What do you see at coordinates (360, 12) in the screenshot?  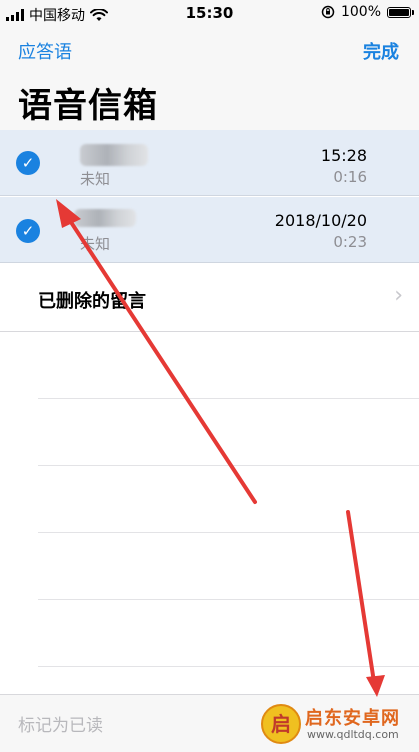 I see `battery-percent: 100%` at bounding box center [360, 12].